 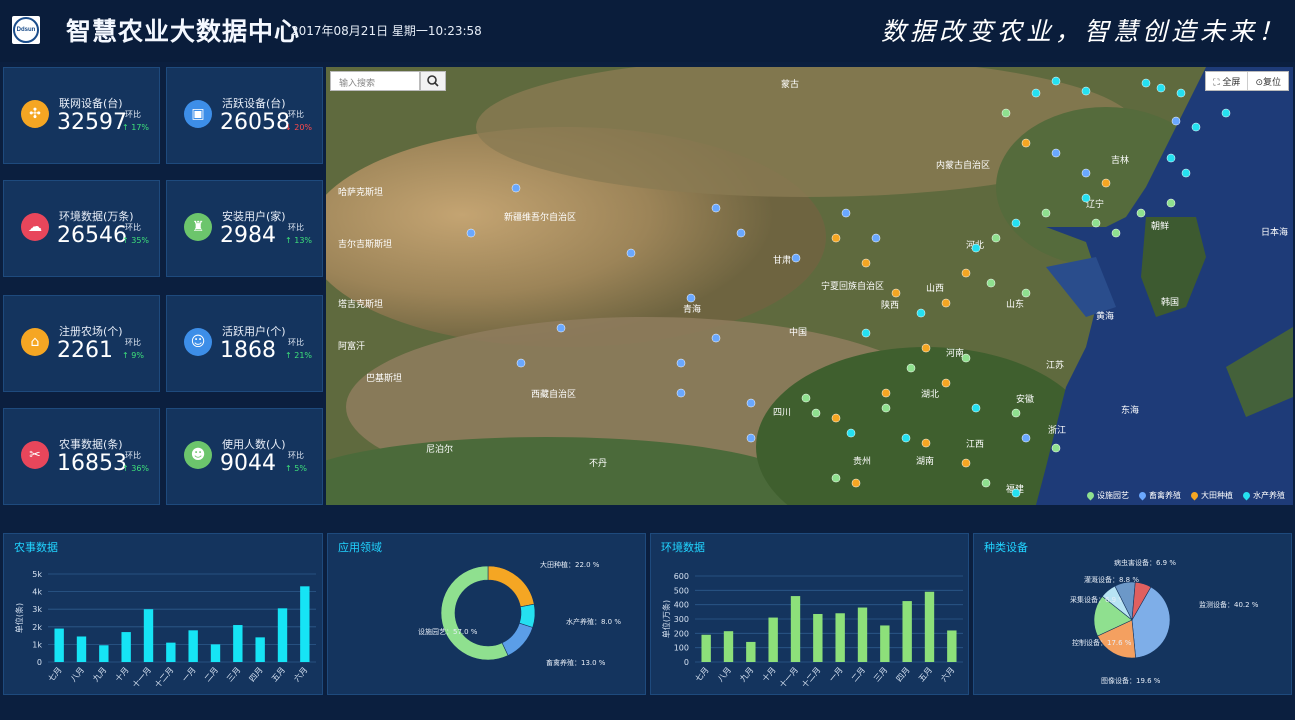 I want to click on legend-item: 水产养殖, so click(x=1263, y=495).